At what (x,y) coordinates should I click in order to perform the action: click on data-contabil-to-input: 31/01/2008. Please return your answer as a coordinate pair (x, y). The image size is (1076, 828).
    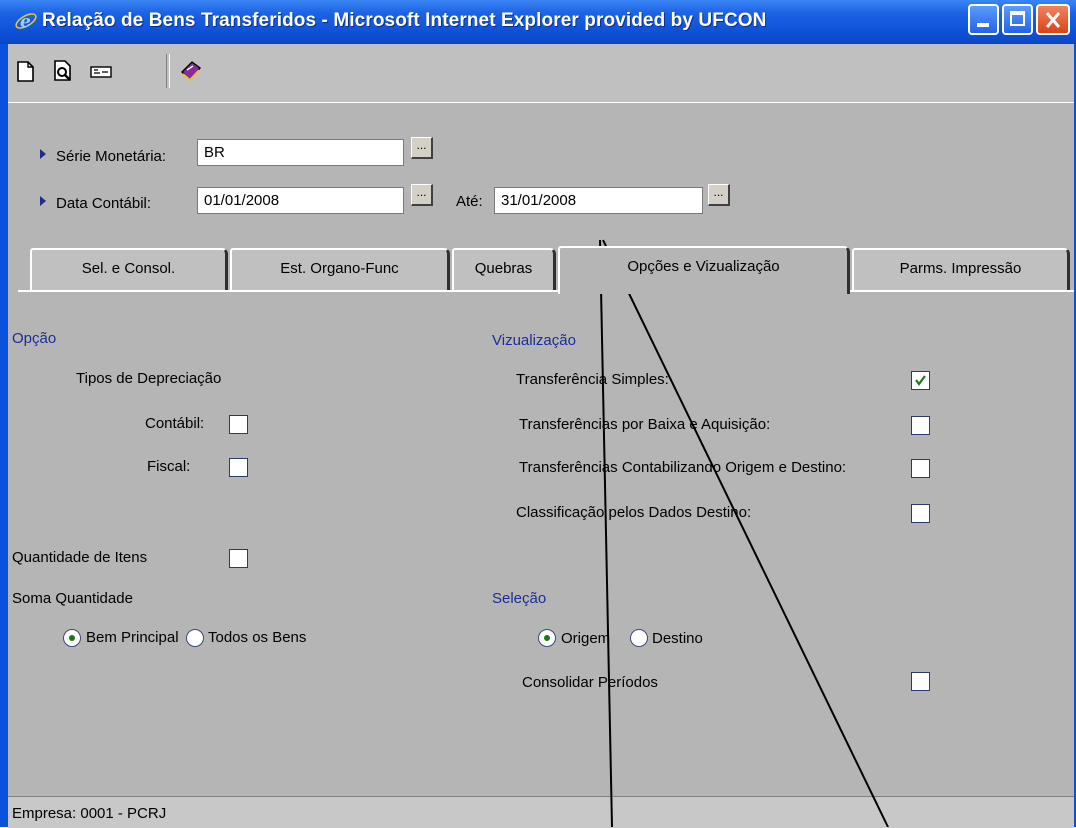
    Looking at the image, I should click on (598, 200).